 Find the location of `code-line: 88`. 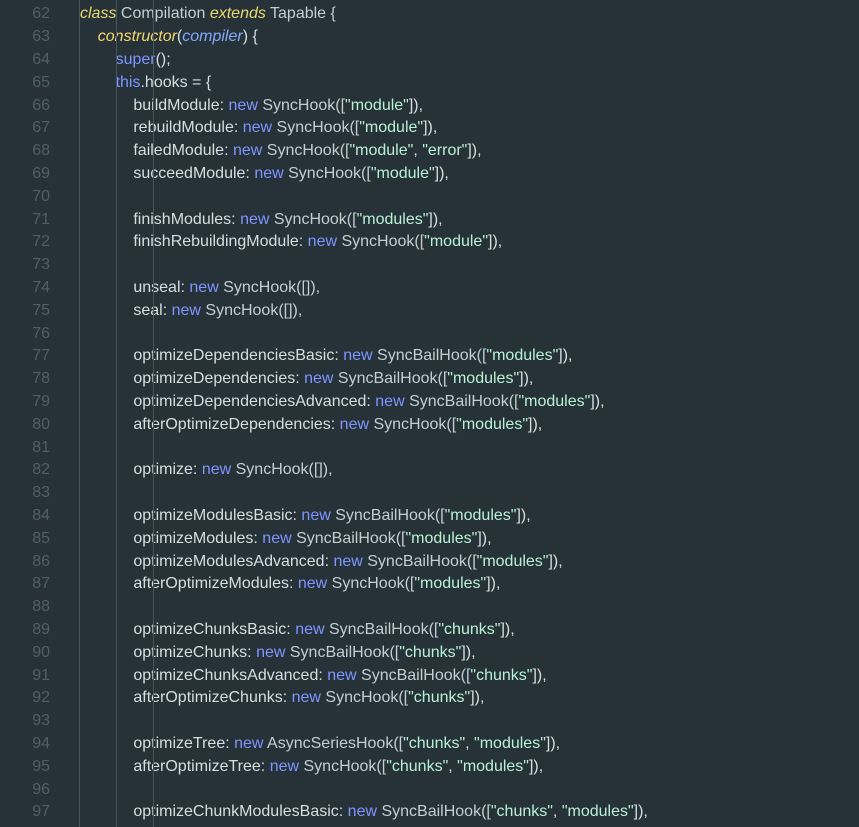

code-line: 88 is located at coordinates (429, 607).